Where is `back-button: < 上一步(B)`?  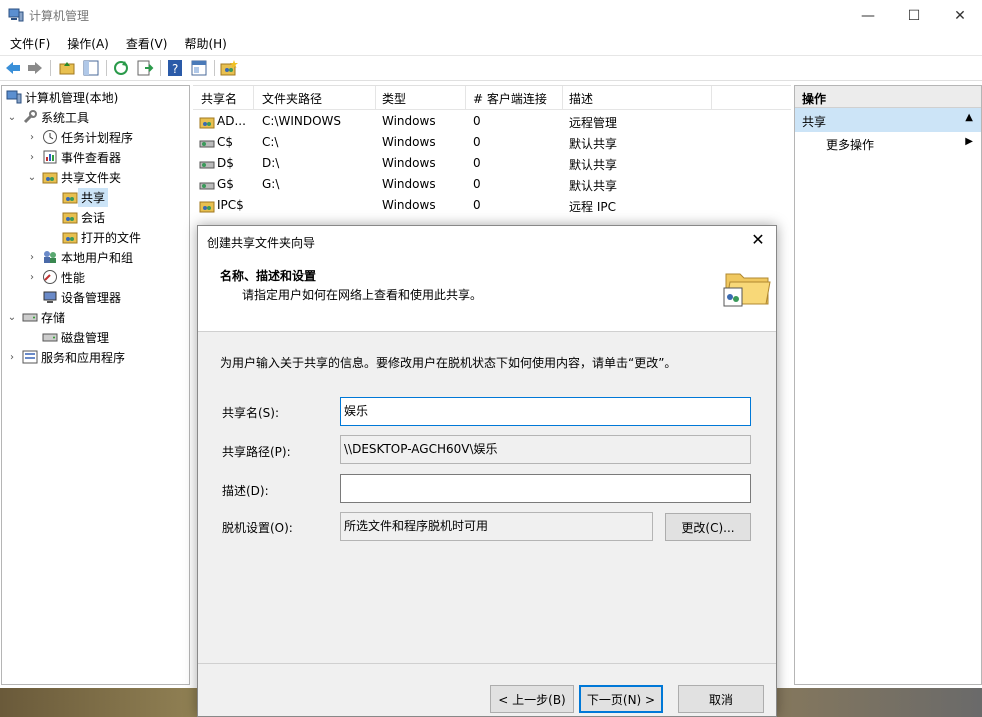
back-button: < 上一步(B) is located at coordinates (532, 699).